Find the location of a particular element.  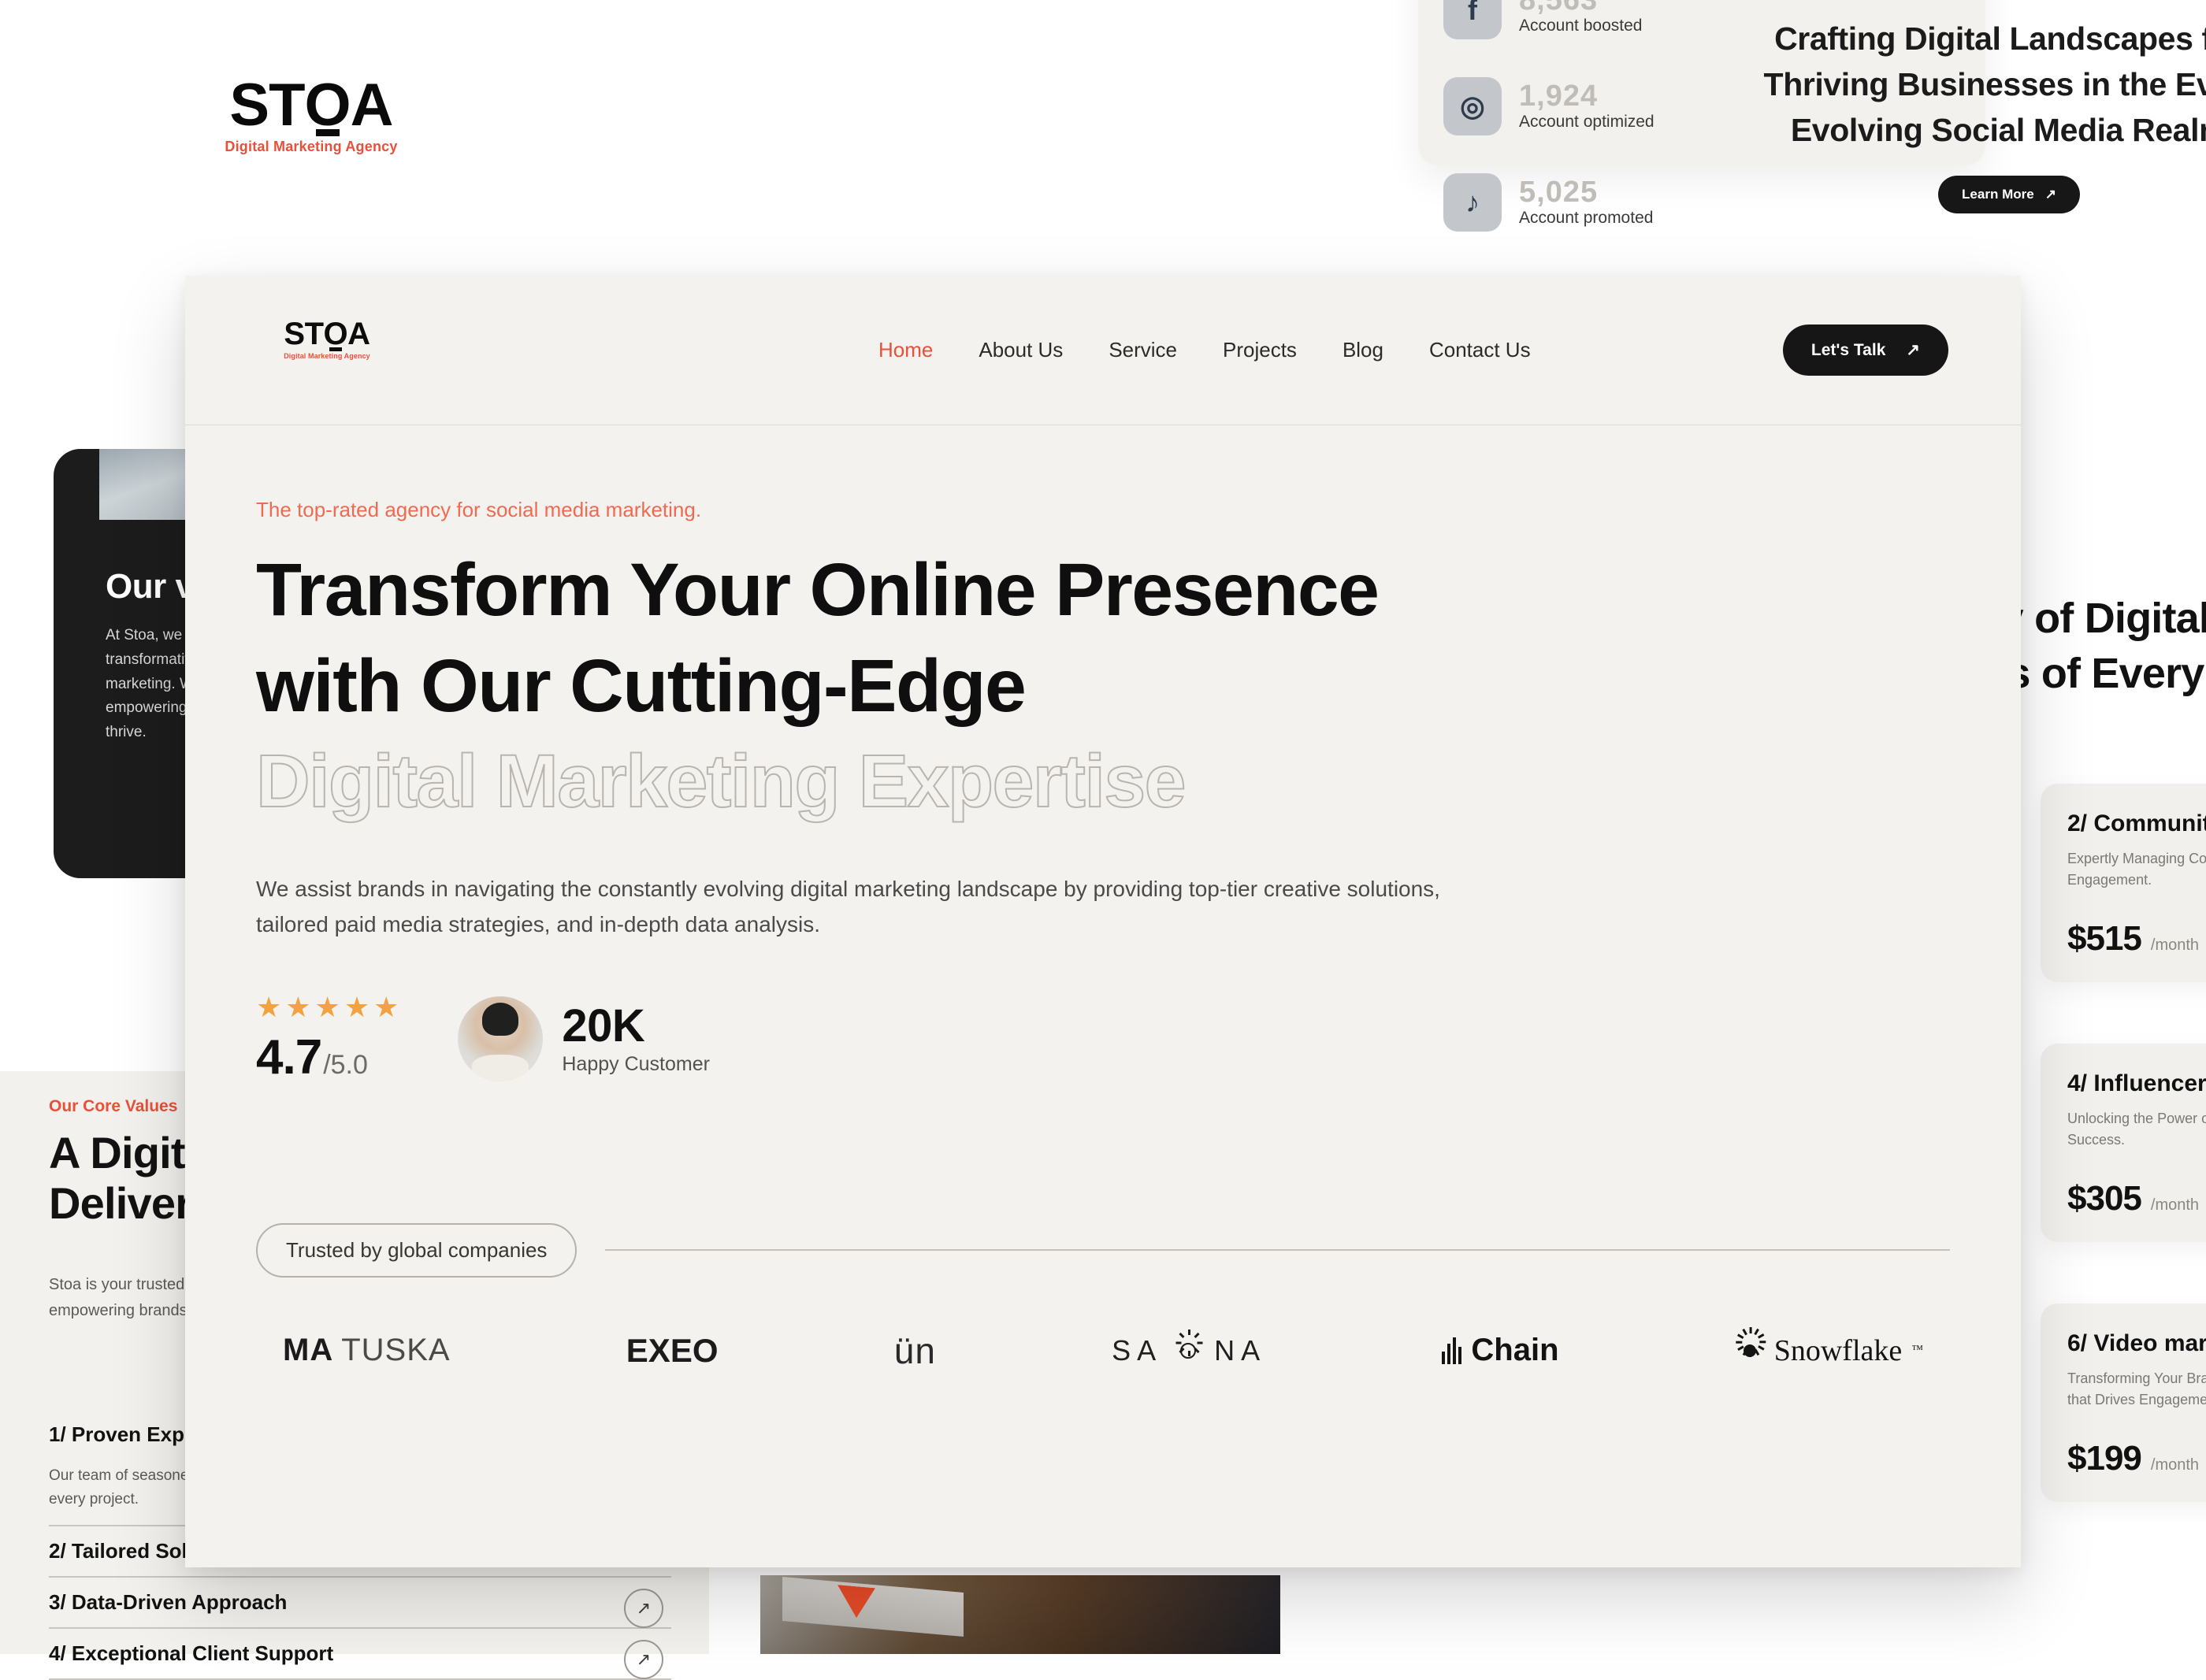

social-stat-row: f 8,563 Account boosted is located at coordinates (1542, 19).